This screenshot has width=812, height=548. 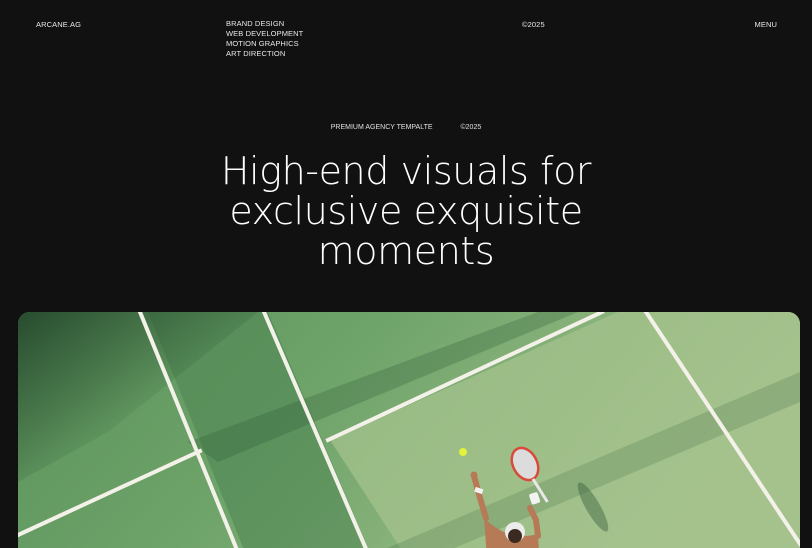 I want to click on service-motion-graphics: MOTION GRAPHICS, so click(x=264, y=44).